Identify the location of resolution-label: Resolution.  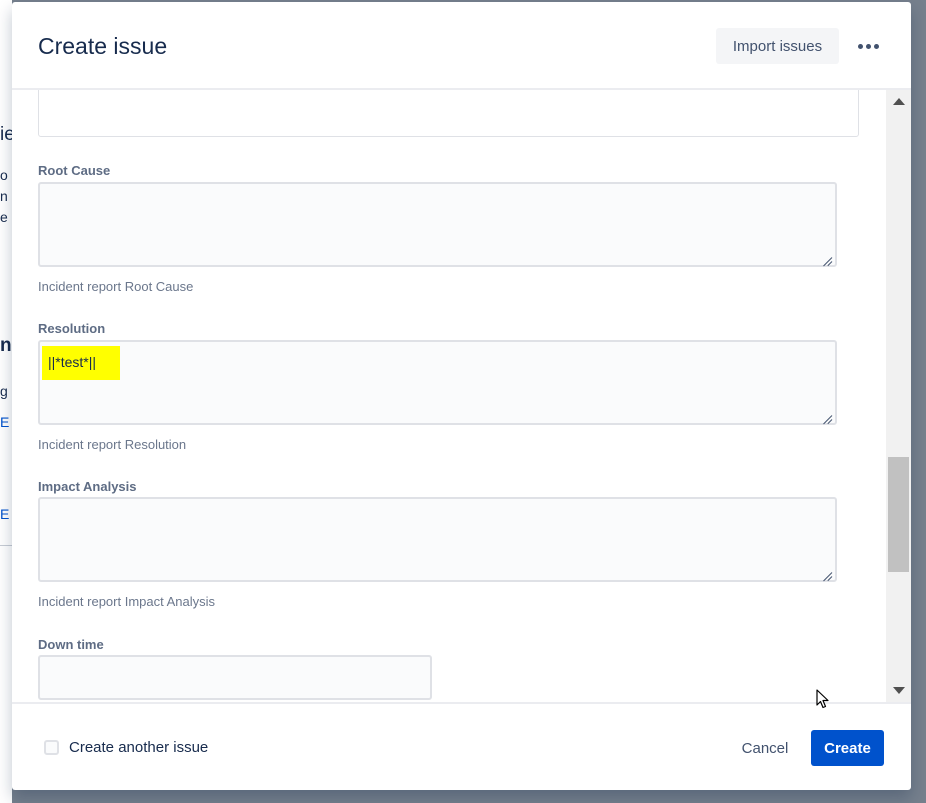
(72, 328).